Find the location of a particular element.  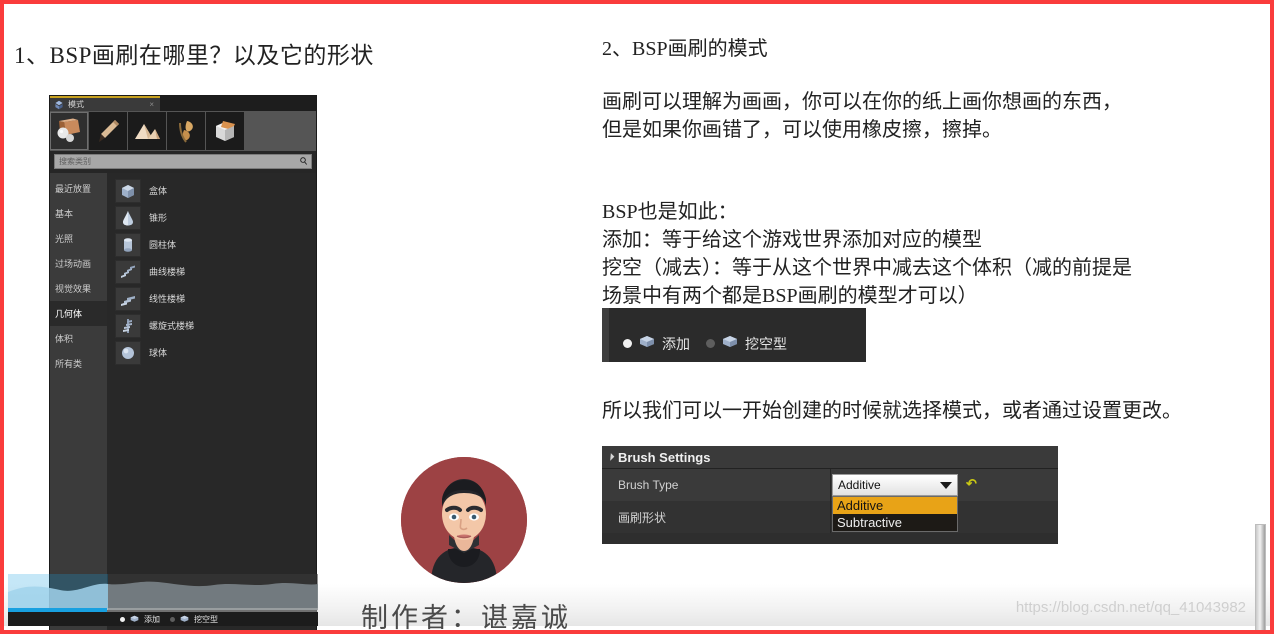

mini-radio-label-additive: 添加 is located at coordinates (152, 619).